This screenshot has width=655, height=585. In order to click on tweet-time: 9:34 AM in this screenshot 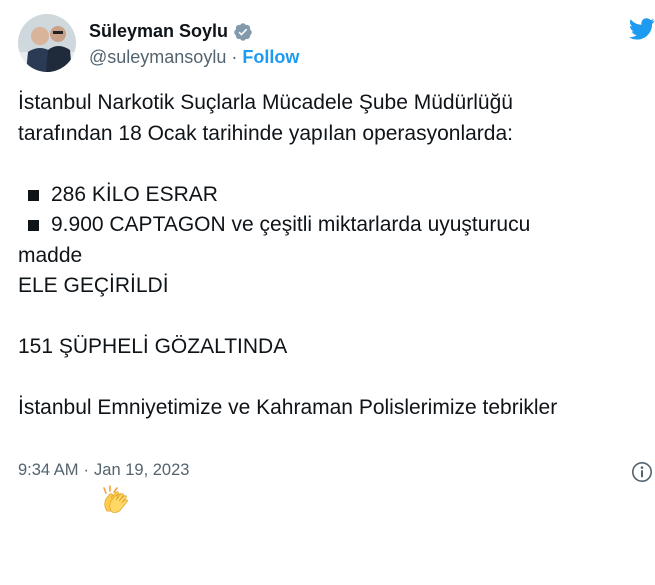, I will do `click(48, 470)`.